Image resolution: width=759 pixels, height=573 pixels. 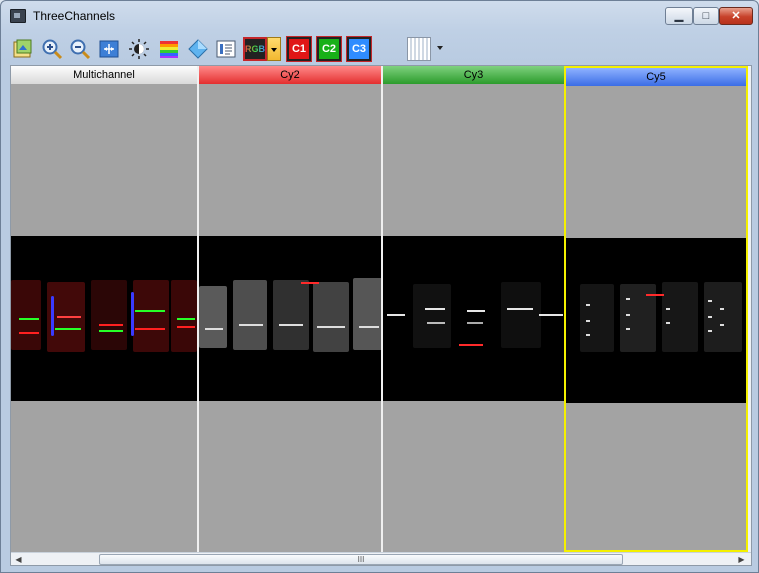 I want to click on title-bar: ThreeChannels ▁ □ ✕, so click(x=379, y=16).